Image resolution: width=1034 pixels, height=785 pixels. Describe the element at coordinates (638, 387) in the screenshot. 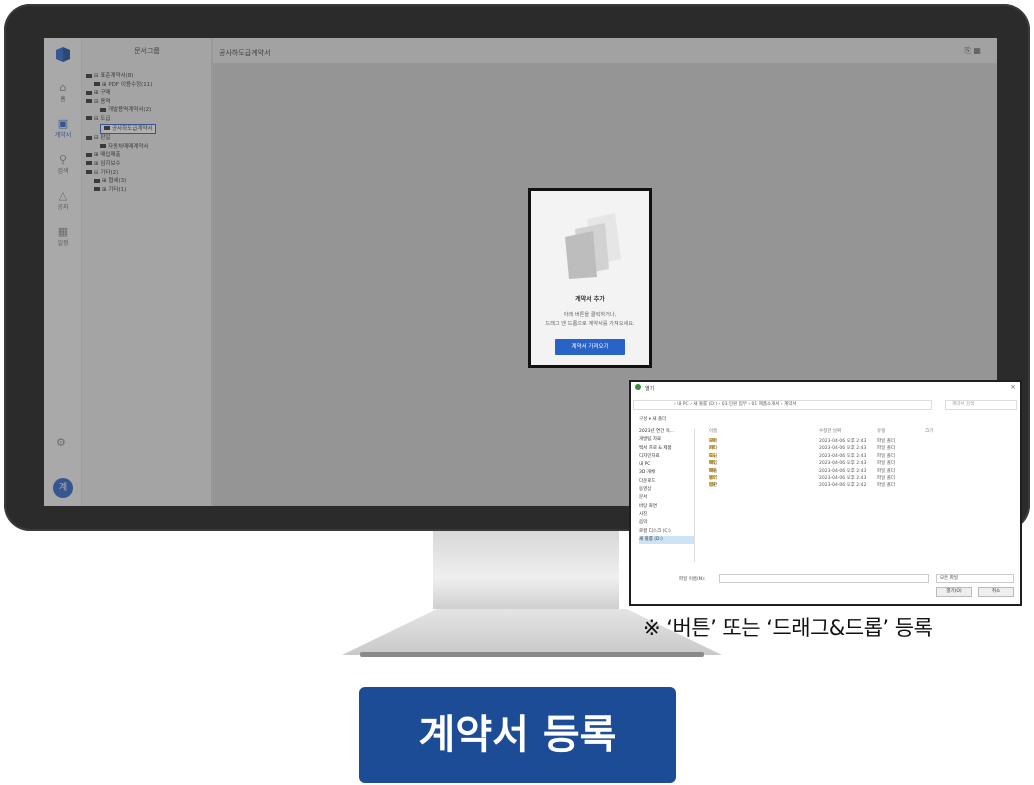

I see `app-icon` at that location.